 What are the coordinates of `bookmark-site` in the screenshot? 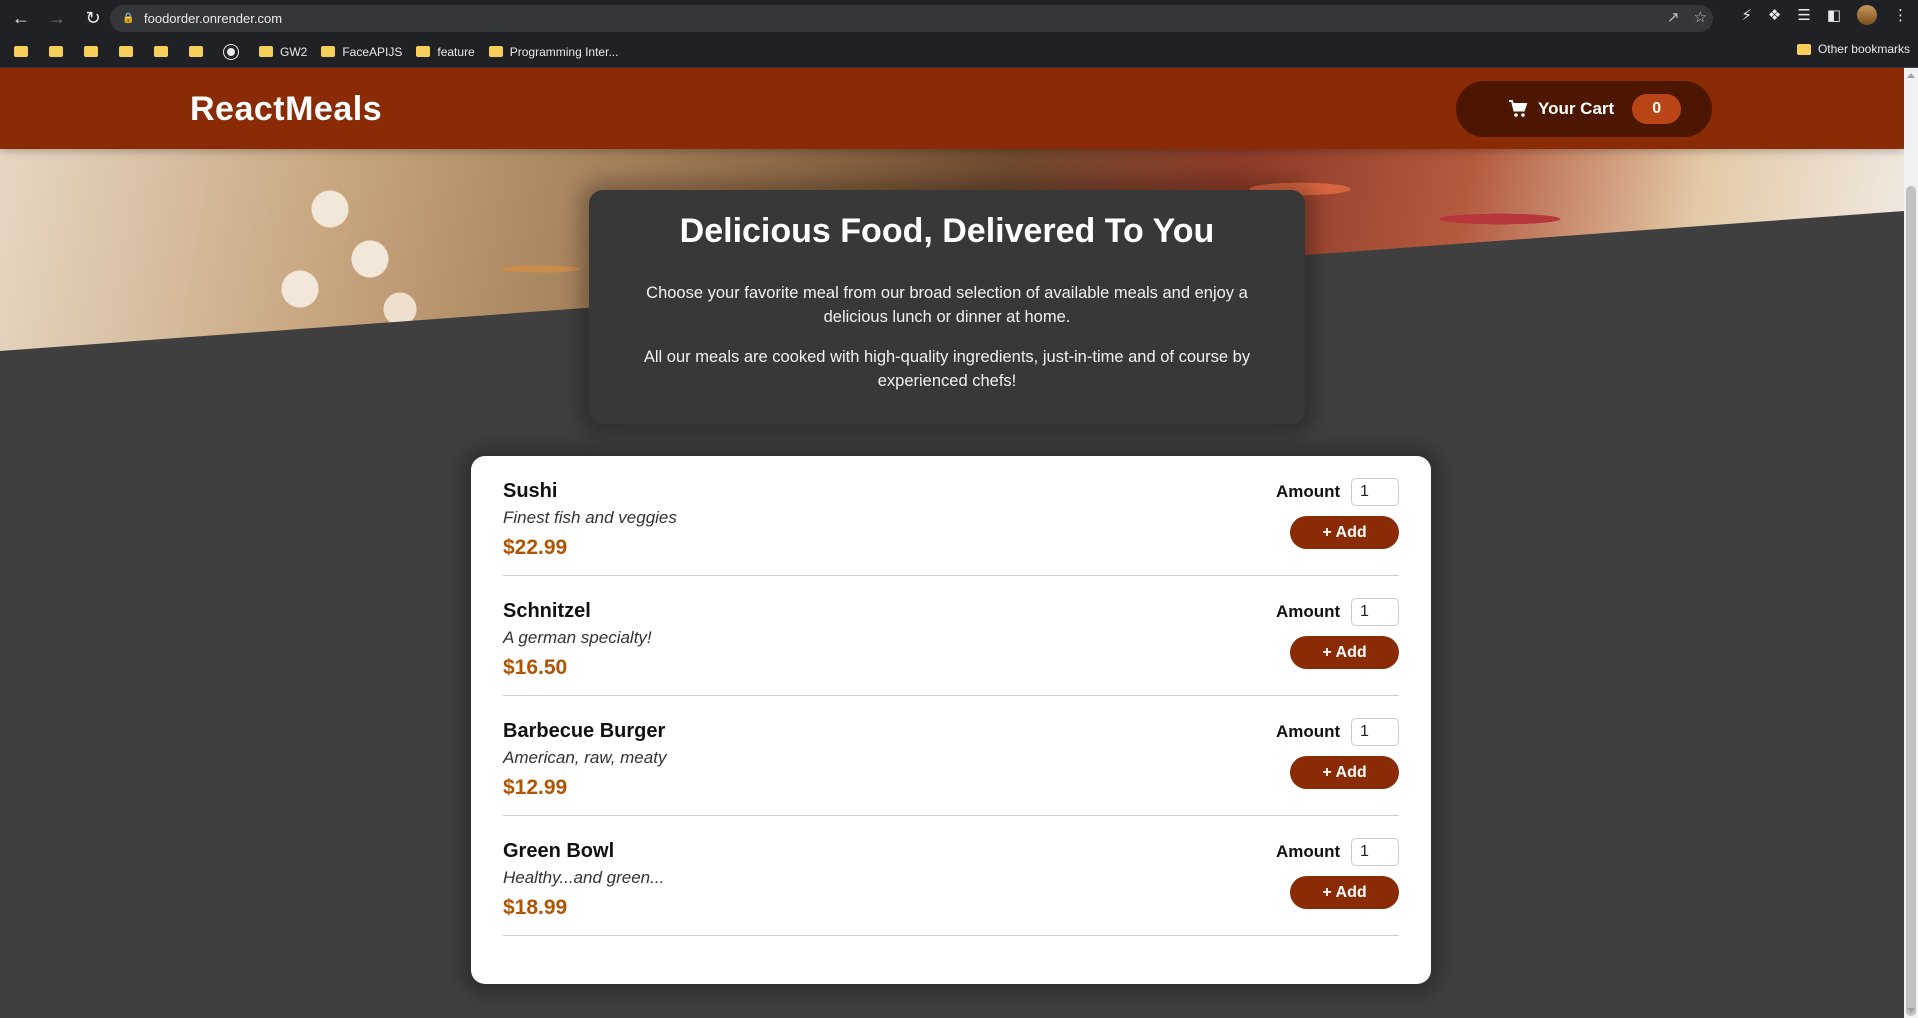 It's located at (234, 52).